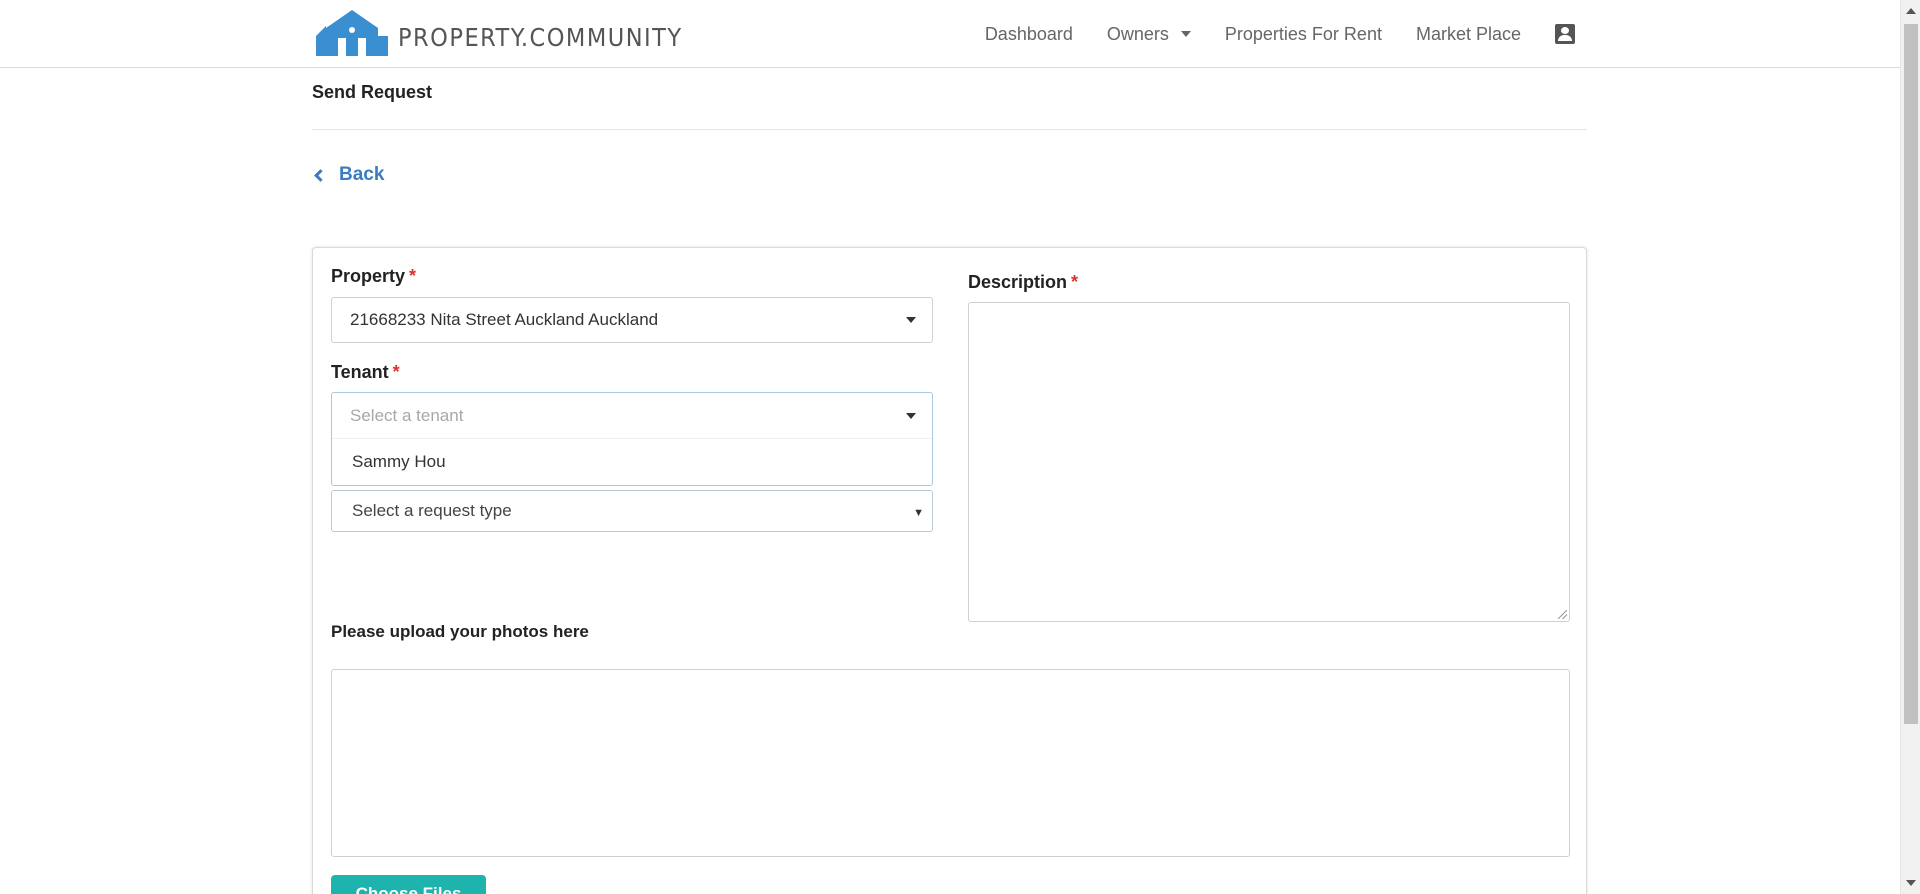 This screenshot has width=1920, height=894. I want to click on tenant-option: Sammy Hou, so click(632, 462).